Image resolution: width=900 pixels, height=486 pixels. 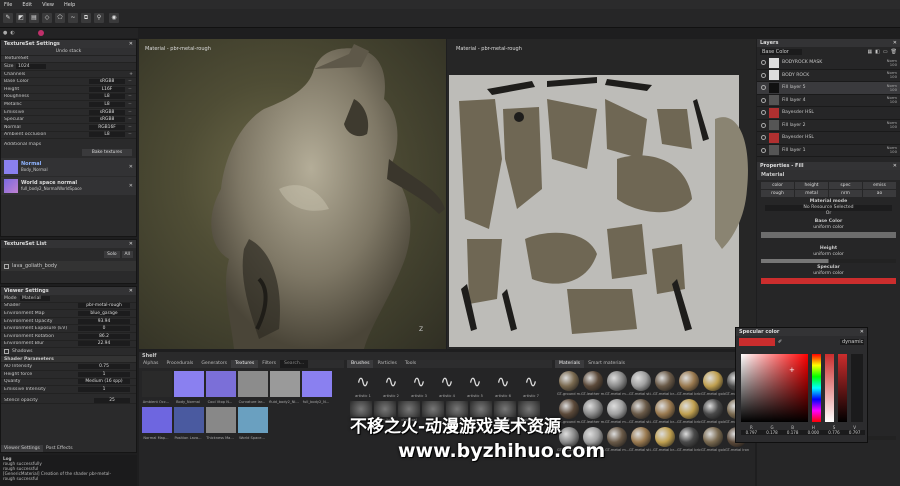 What do you see at coordinates (852, 342) in the screenshot?
I see `picker-mode-select: dynamic` at bounding box center [852, 342].